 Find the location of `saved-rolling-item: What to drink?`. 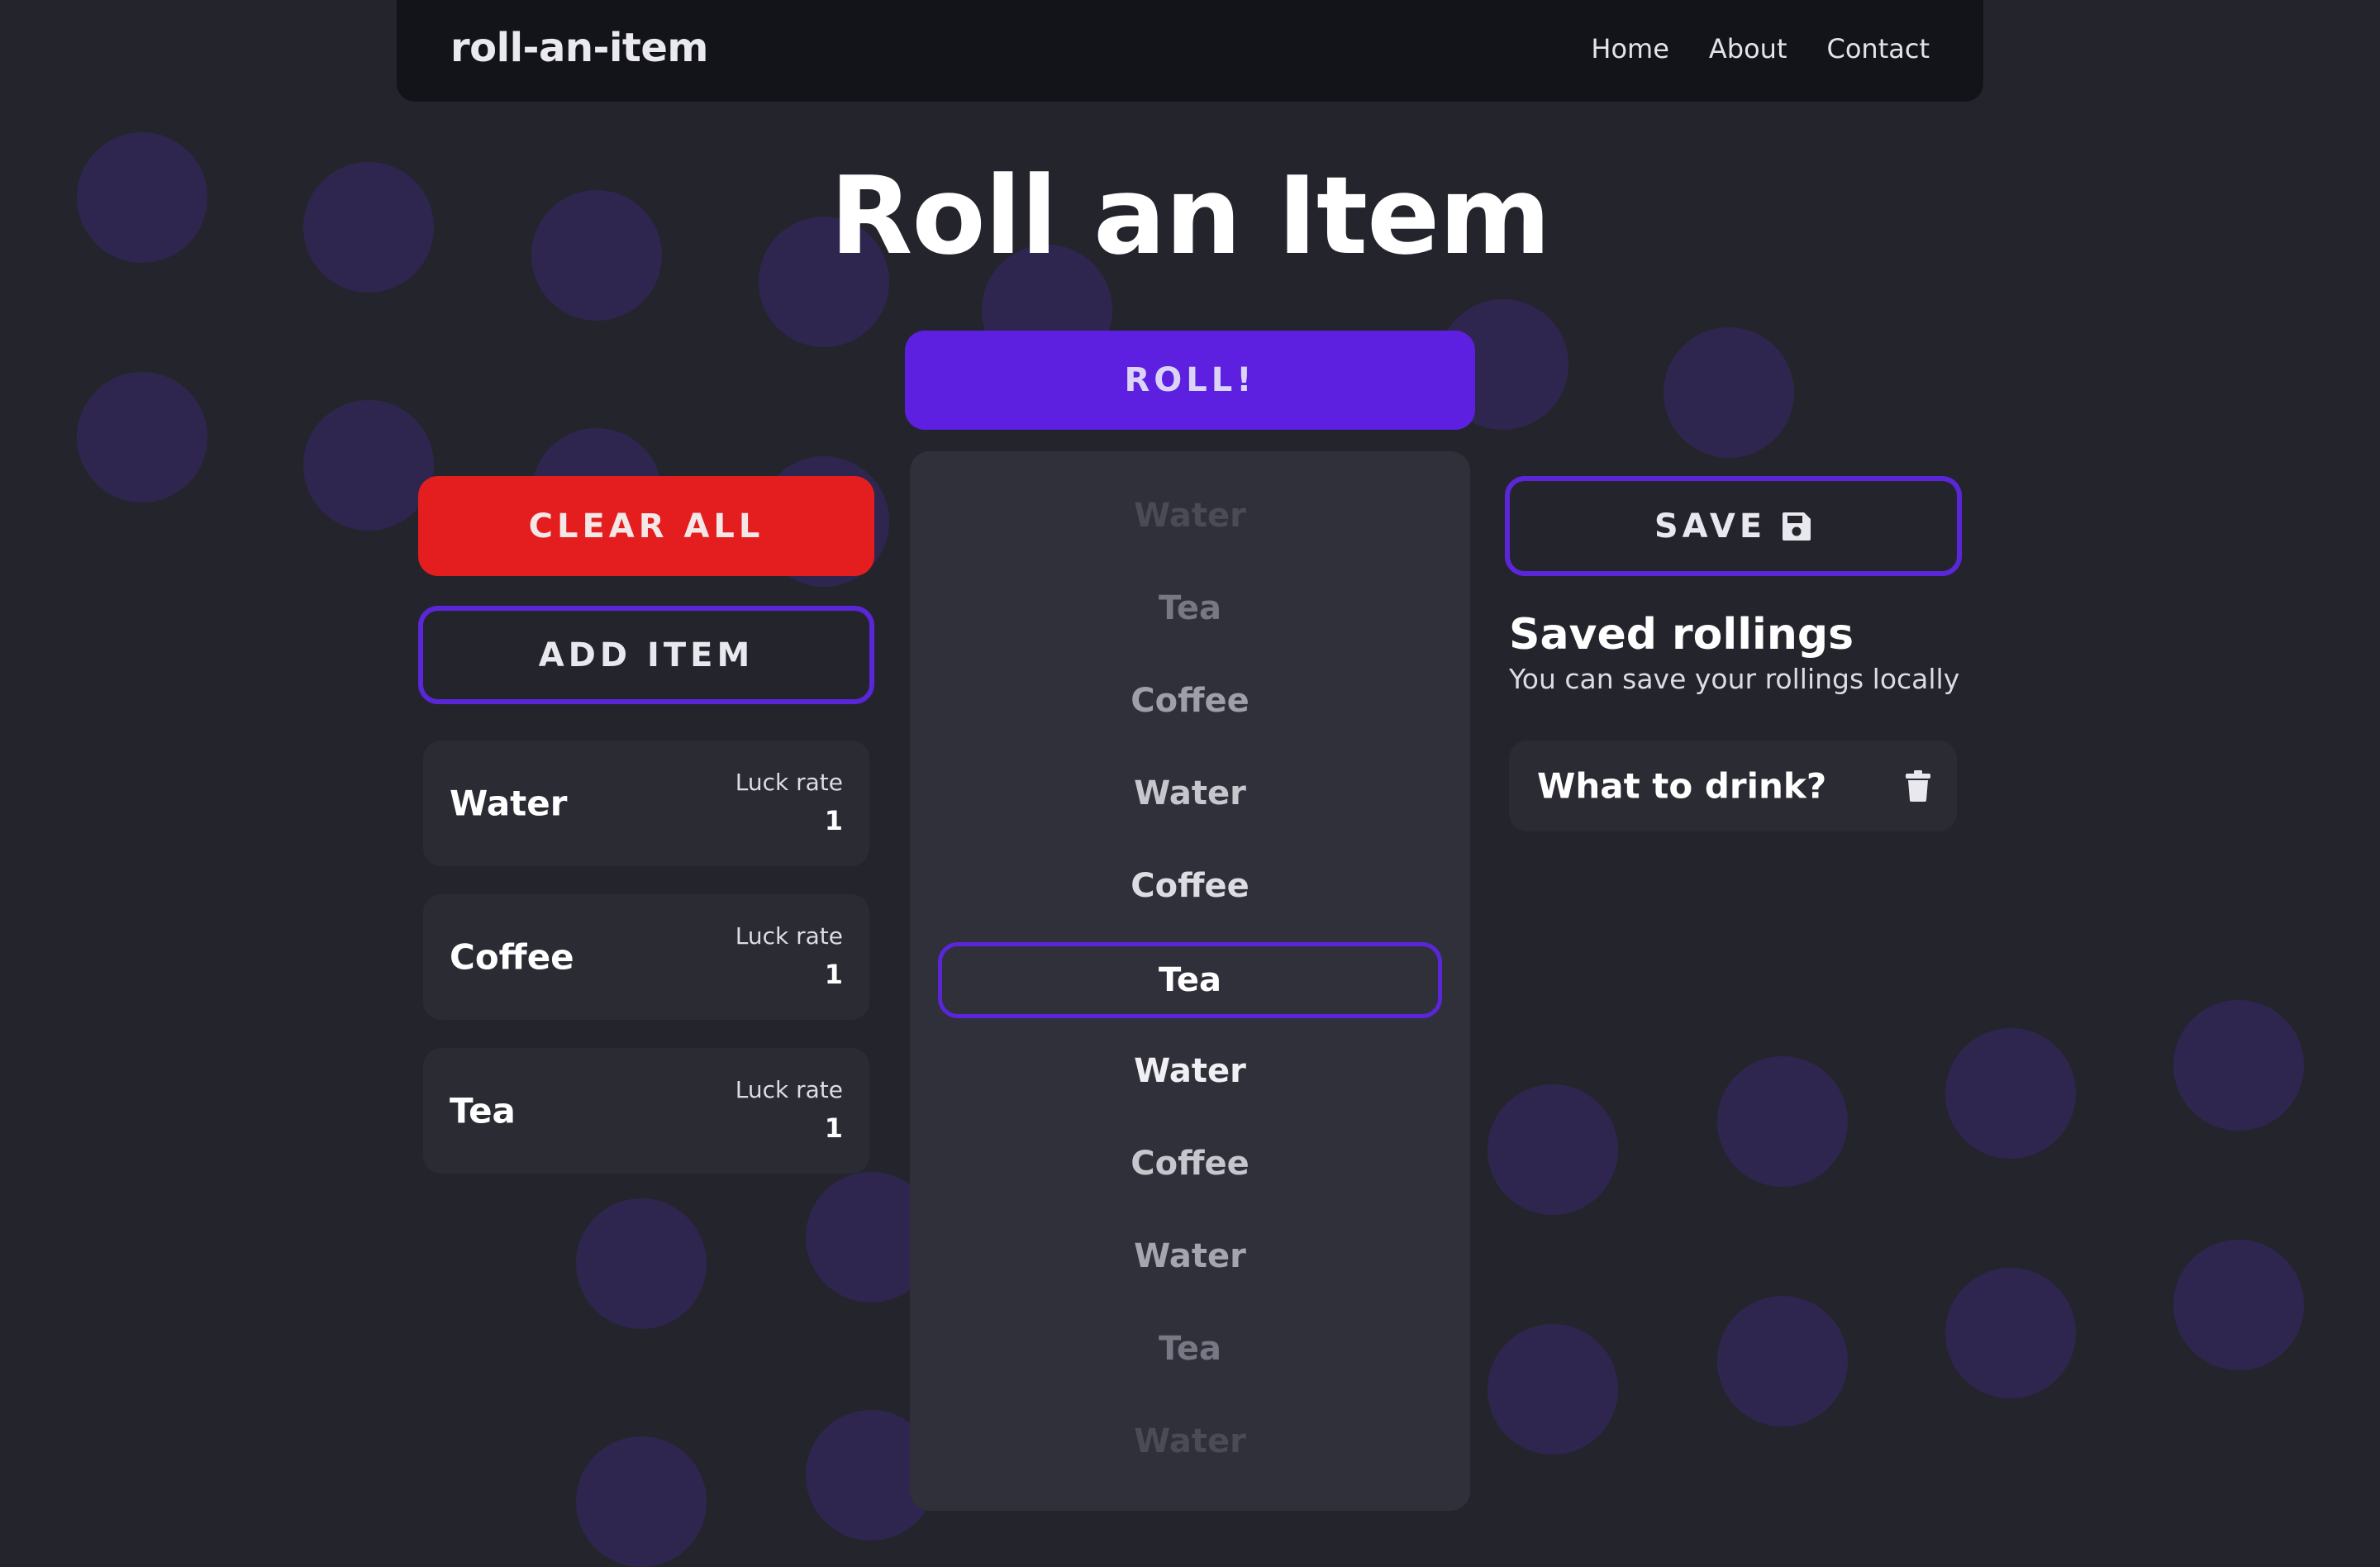

saved-rolling-item: What to drink? is located at coordinates (1733, 786).